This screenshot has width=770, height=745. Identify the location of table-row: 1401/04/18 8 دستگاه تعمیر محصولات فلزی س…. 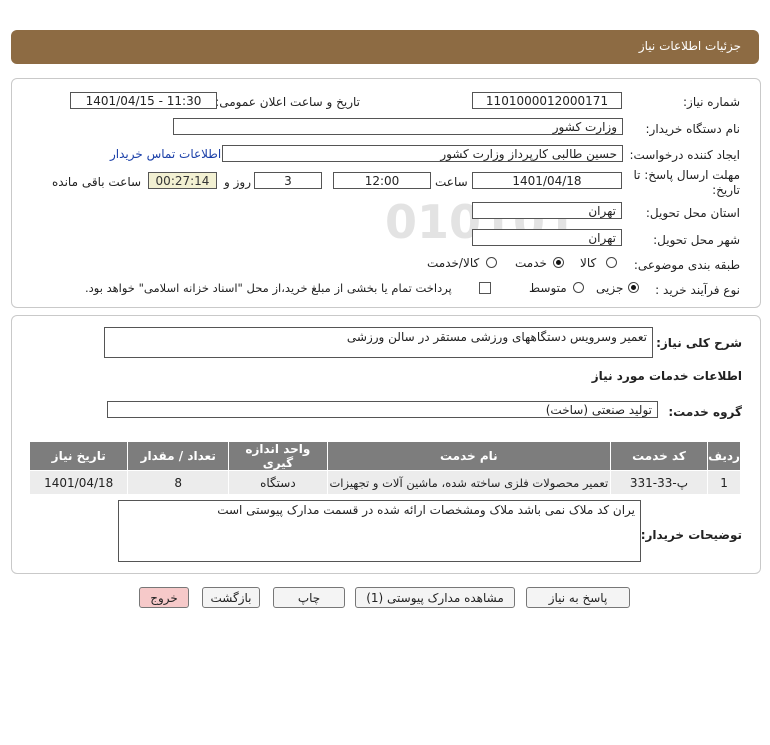
(384, 482).